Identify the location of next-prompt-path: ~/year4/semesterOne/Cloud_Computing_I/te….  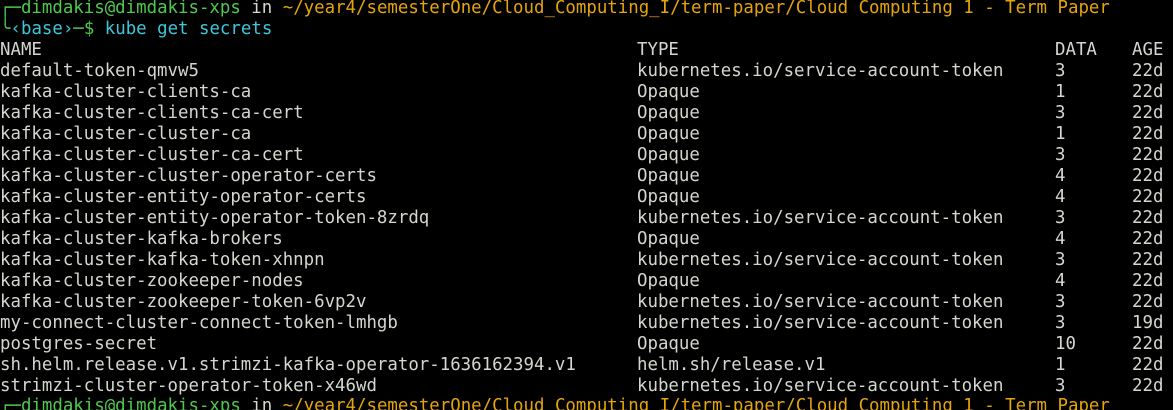
(696, 403).